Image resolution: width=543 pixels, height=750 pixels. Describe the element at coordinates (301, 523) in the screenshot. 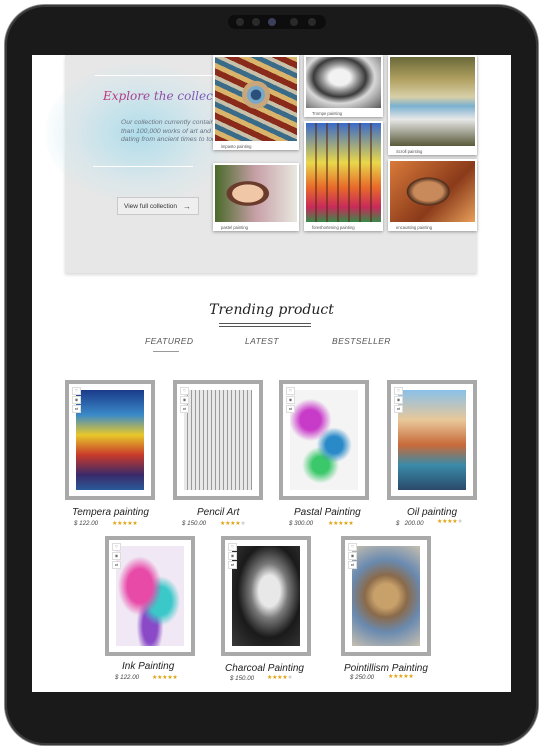

I see `product-price: $ 300.00` at that location.